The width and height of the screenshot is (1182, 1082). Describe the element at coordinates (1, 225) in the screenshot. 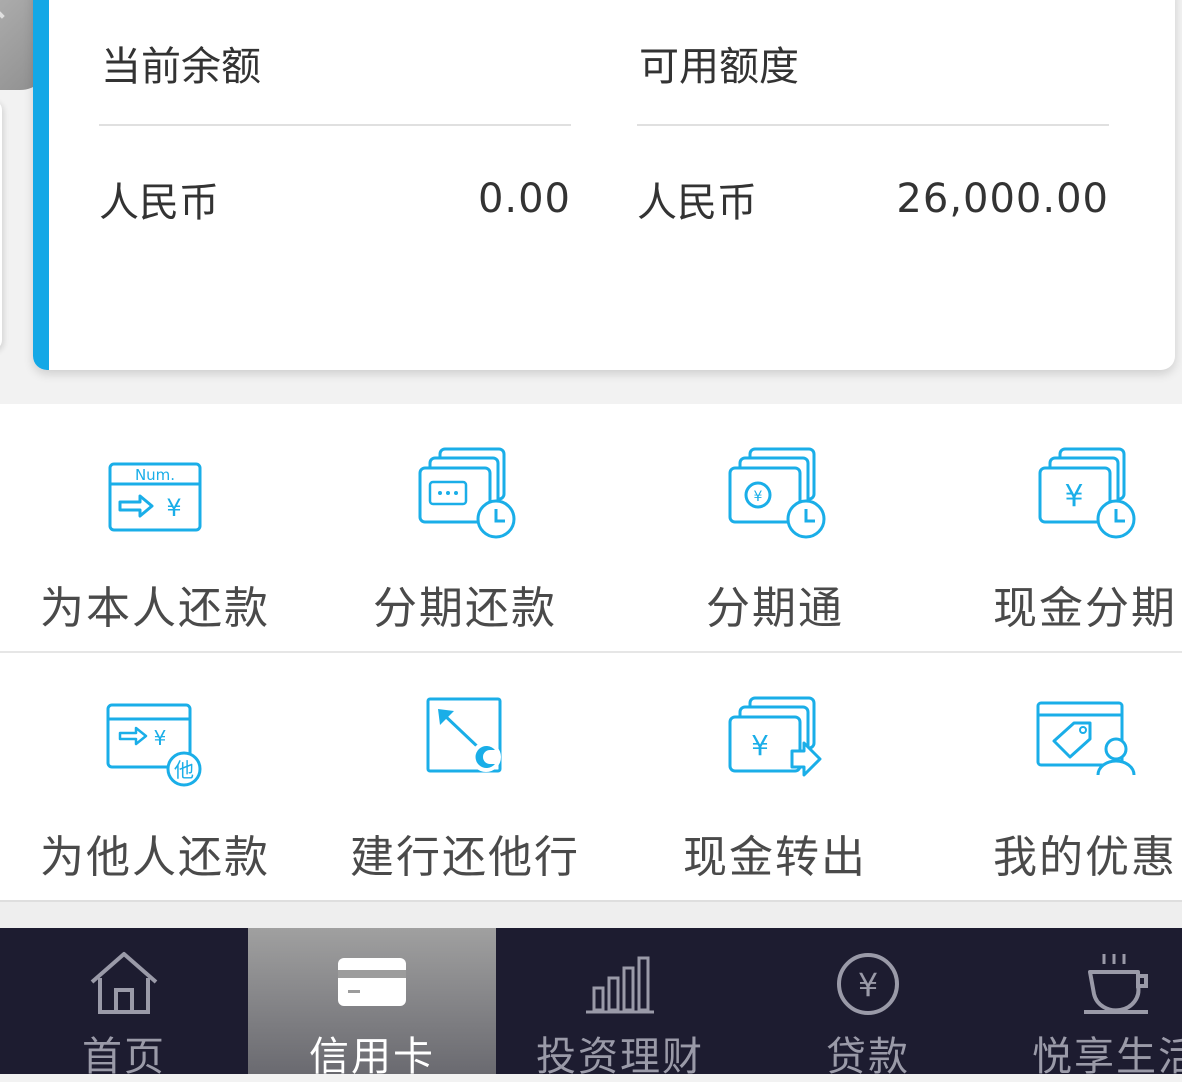

I see `previous-card-edge` at that location.